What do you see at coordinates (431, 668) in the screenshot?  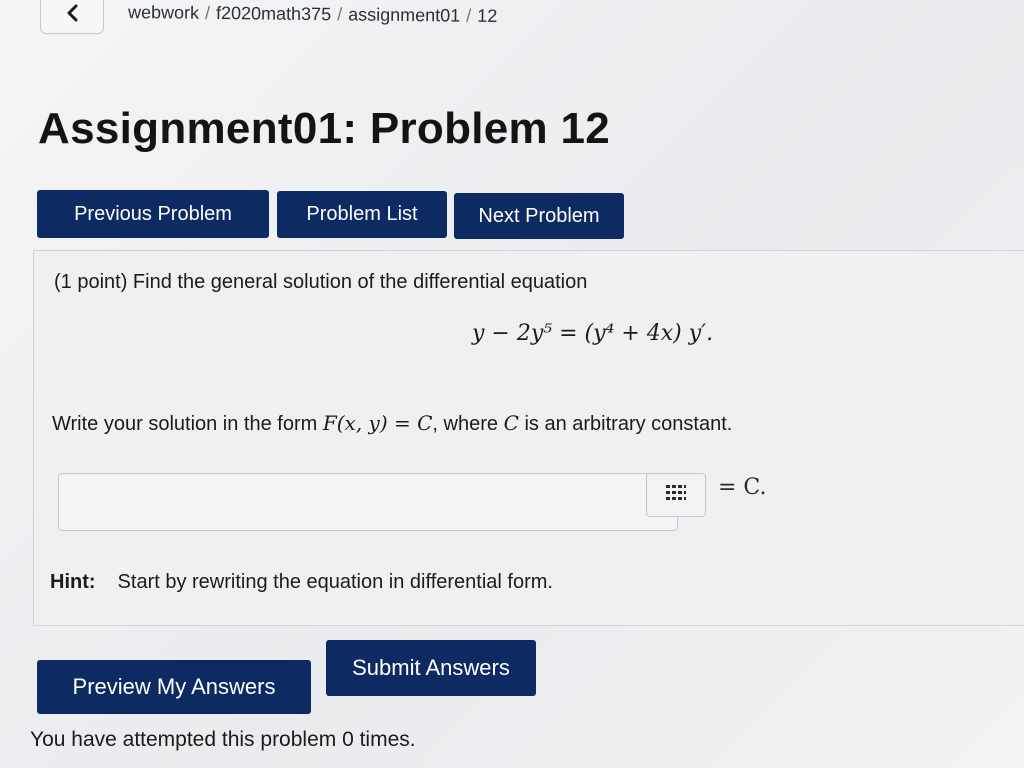 I see `submit-answers-button: Submit Answers` at bounding box center [431, 668].